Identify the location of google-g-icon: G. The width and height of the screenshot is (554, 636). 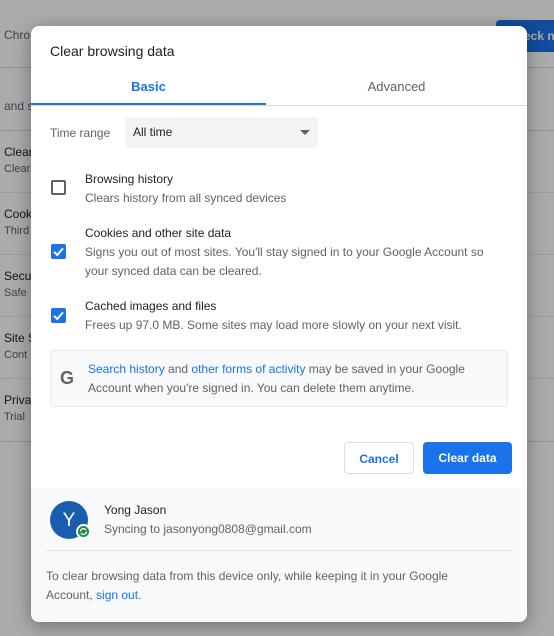
(67, 378).